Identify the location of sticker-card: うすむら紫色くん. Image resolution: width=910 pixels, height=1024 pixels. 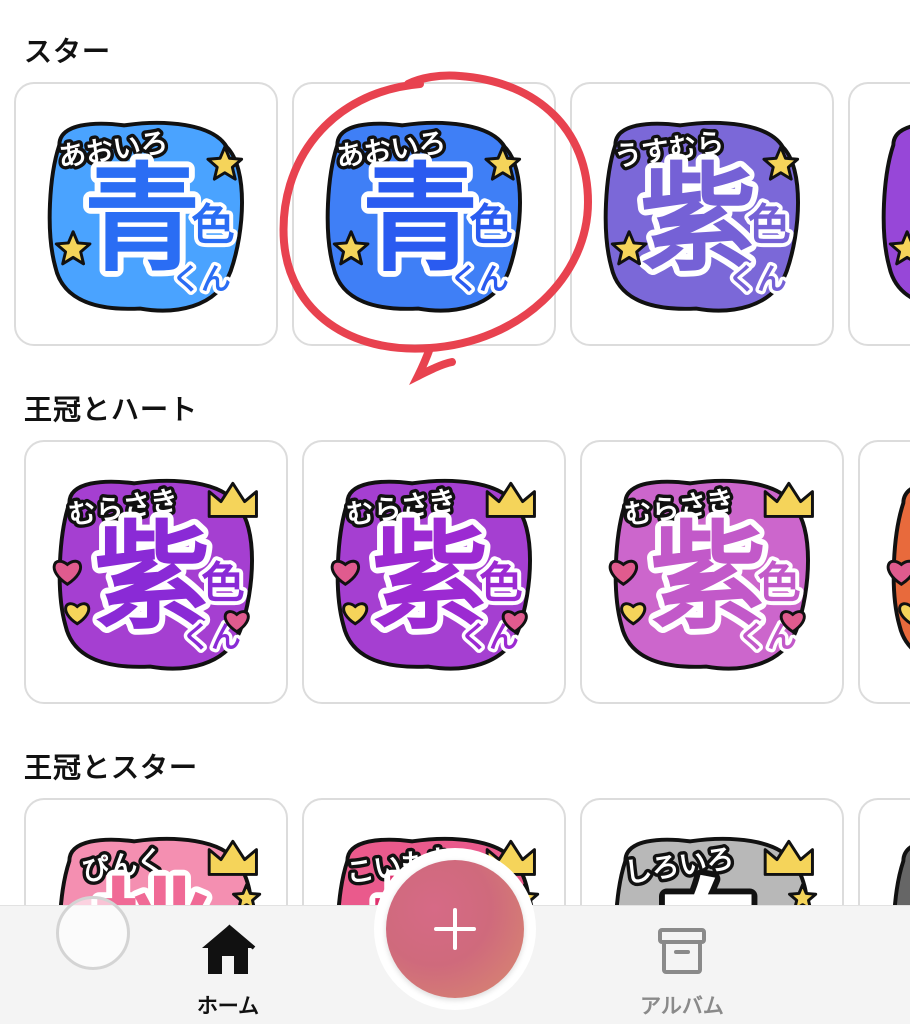
(702, 214).